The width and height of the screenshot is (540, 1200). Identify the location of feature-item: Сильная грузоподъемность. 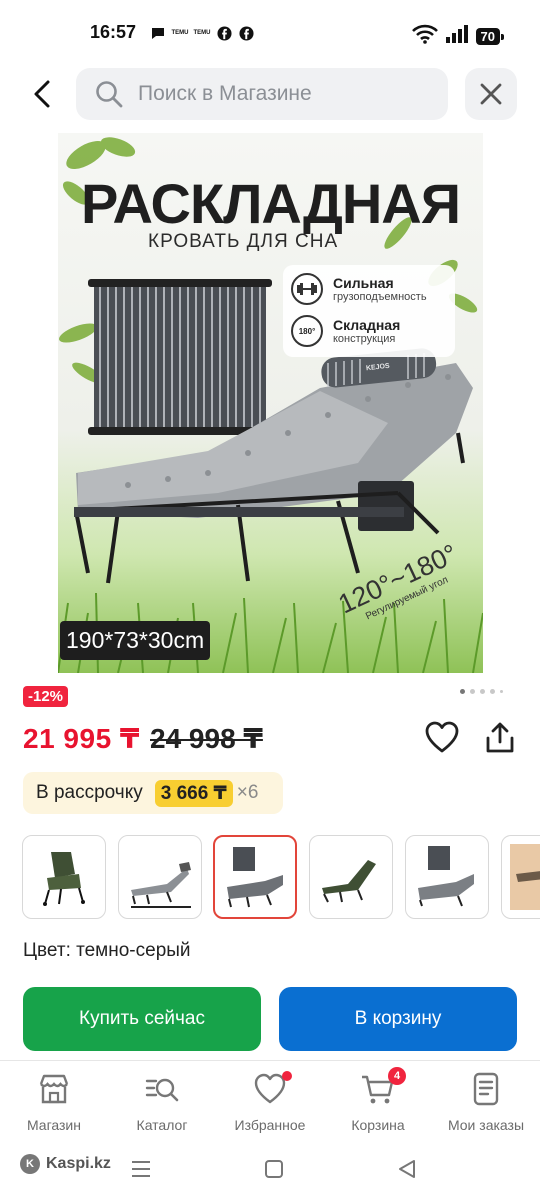
(359, 289).